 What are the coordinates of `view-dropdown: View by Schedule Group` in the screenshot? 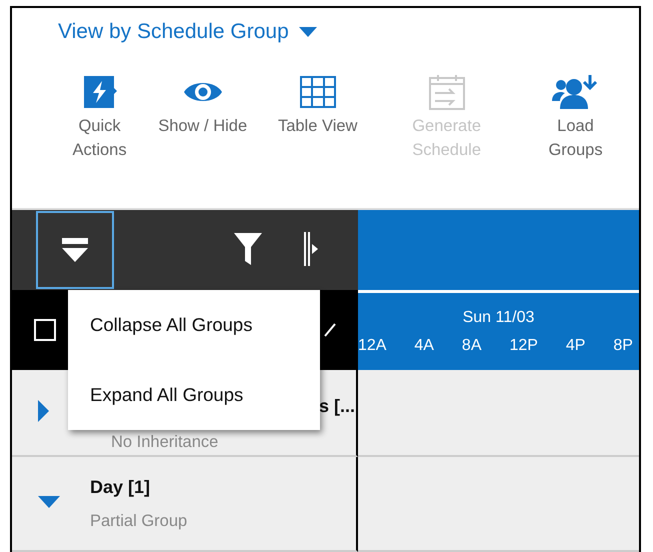 It's located at (187, 32).